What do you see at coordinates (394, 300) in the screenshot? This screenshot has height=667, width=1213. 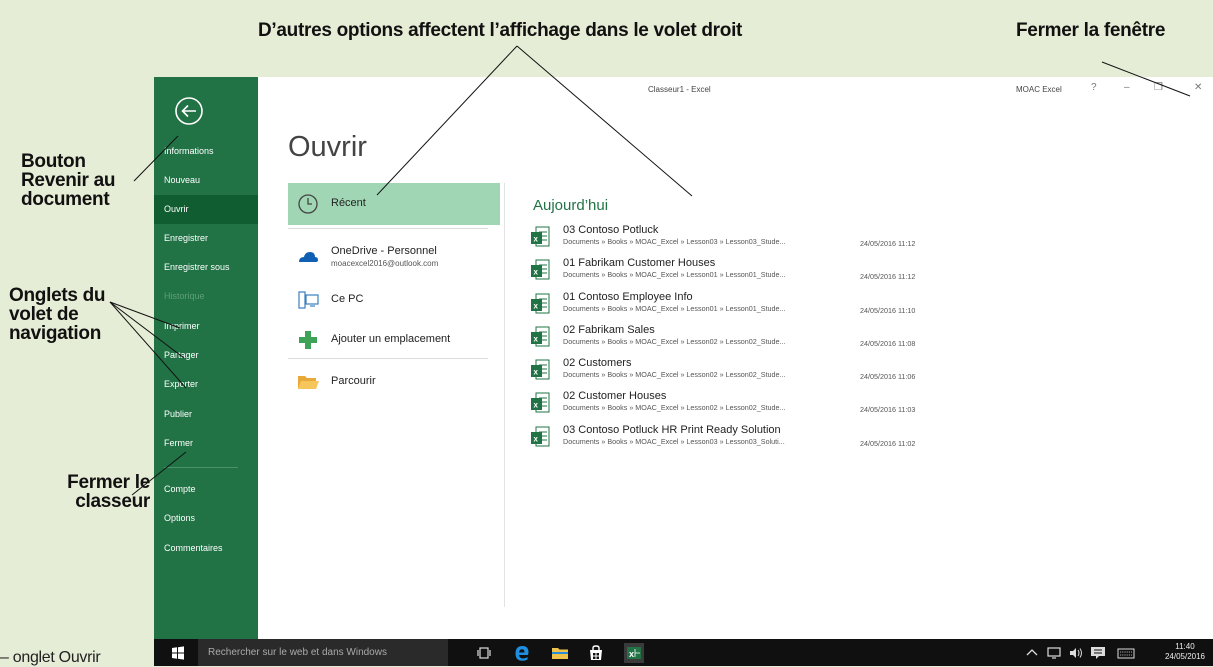 I see `location-this-pc: Ce PC` at bounding box center [394, 300].